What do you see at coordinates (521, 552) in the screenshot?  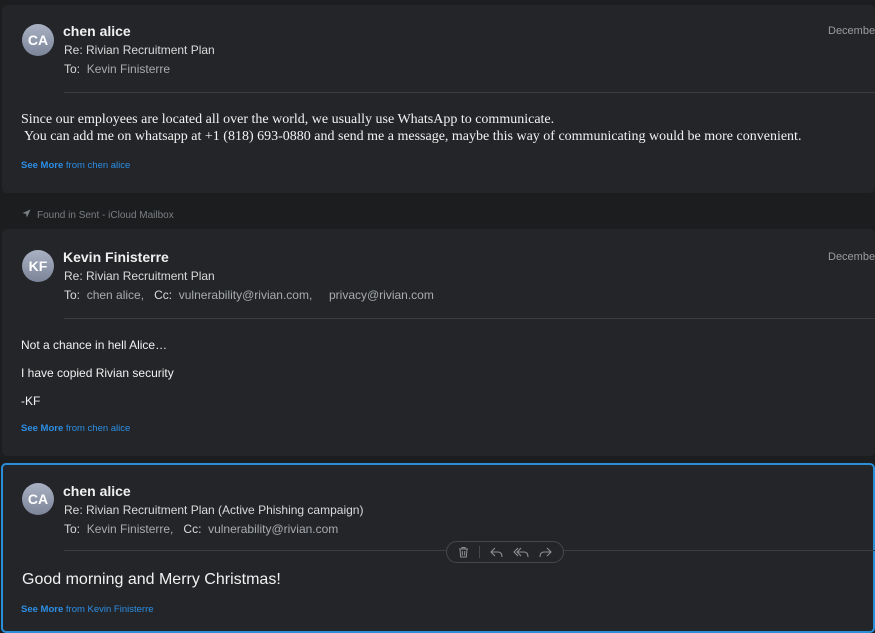 I see `reply-all-icon` at bounding box center [521, 552].